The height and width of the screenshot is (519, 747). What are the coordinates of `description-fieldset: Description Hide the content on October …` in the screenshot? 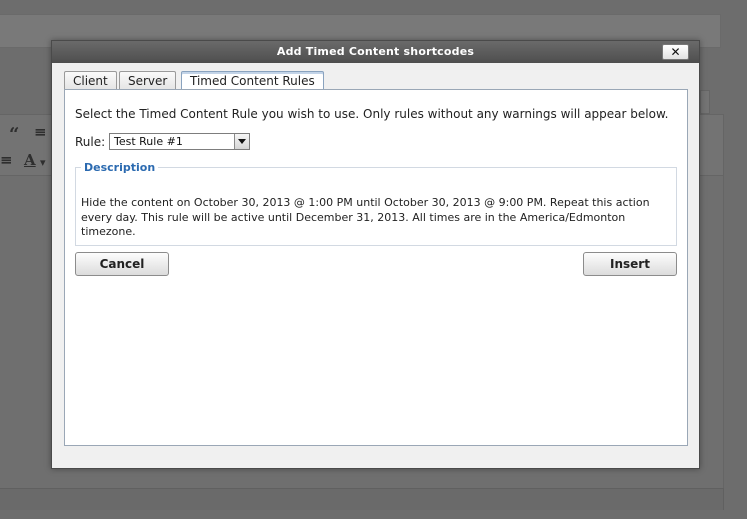 It's located at (376, 203).